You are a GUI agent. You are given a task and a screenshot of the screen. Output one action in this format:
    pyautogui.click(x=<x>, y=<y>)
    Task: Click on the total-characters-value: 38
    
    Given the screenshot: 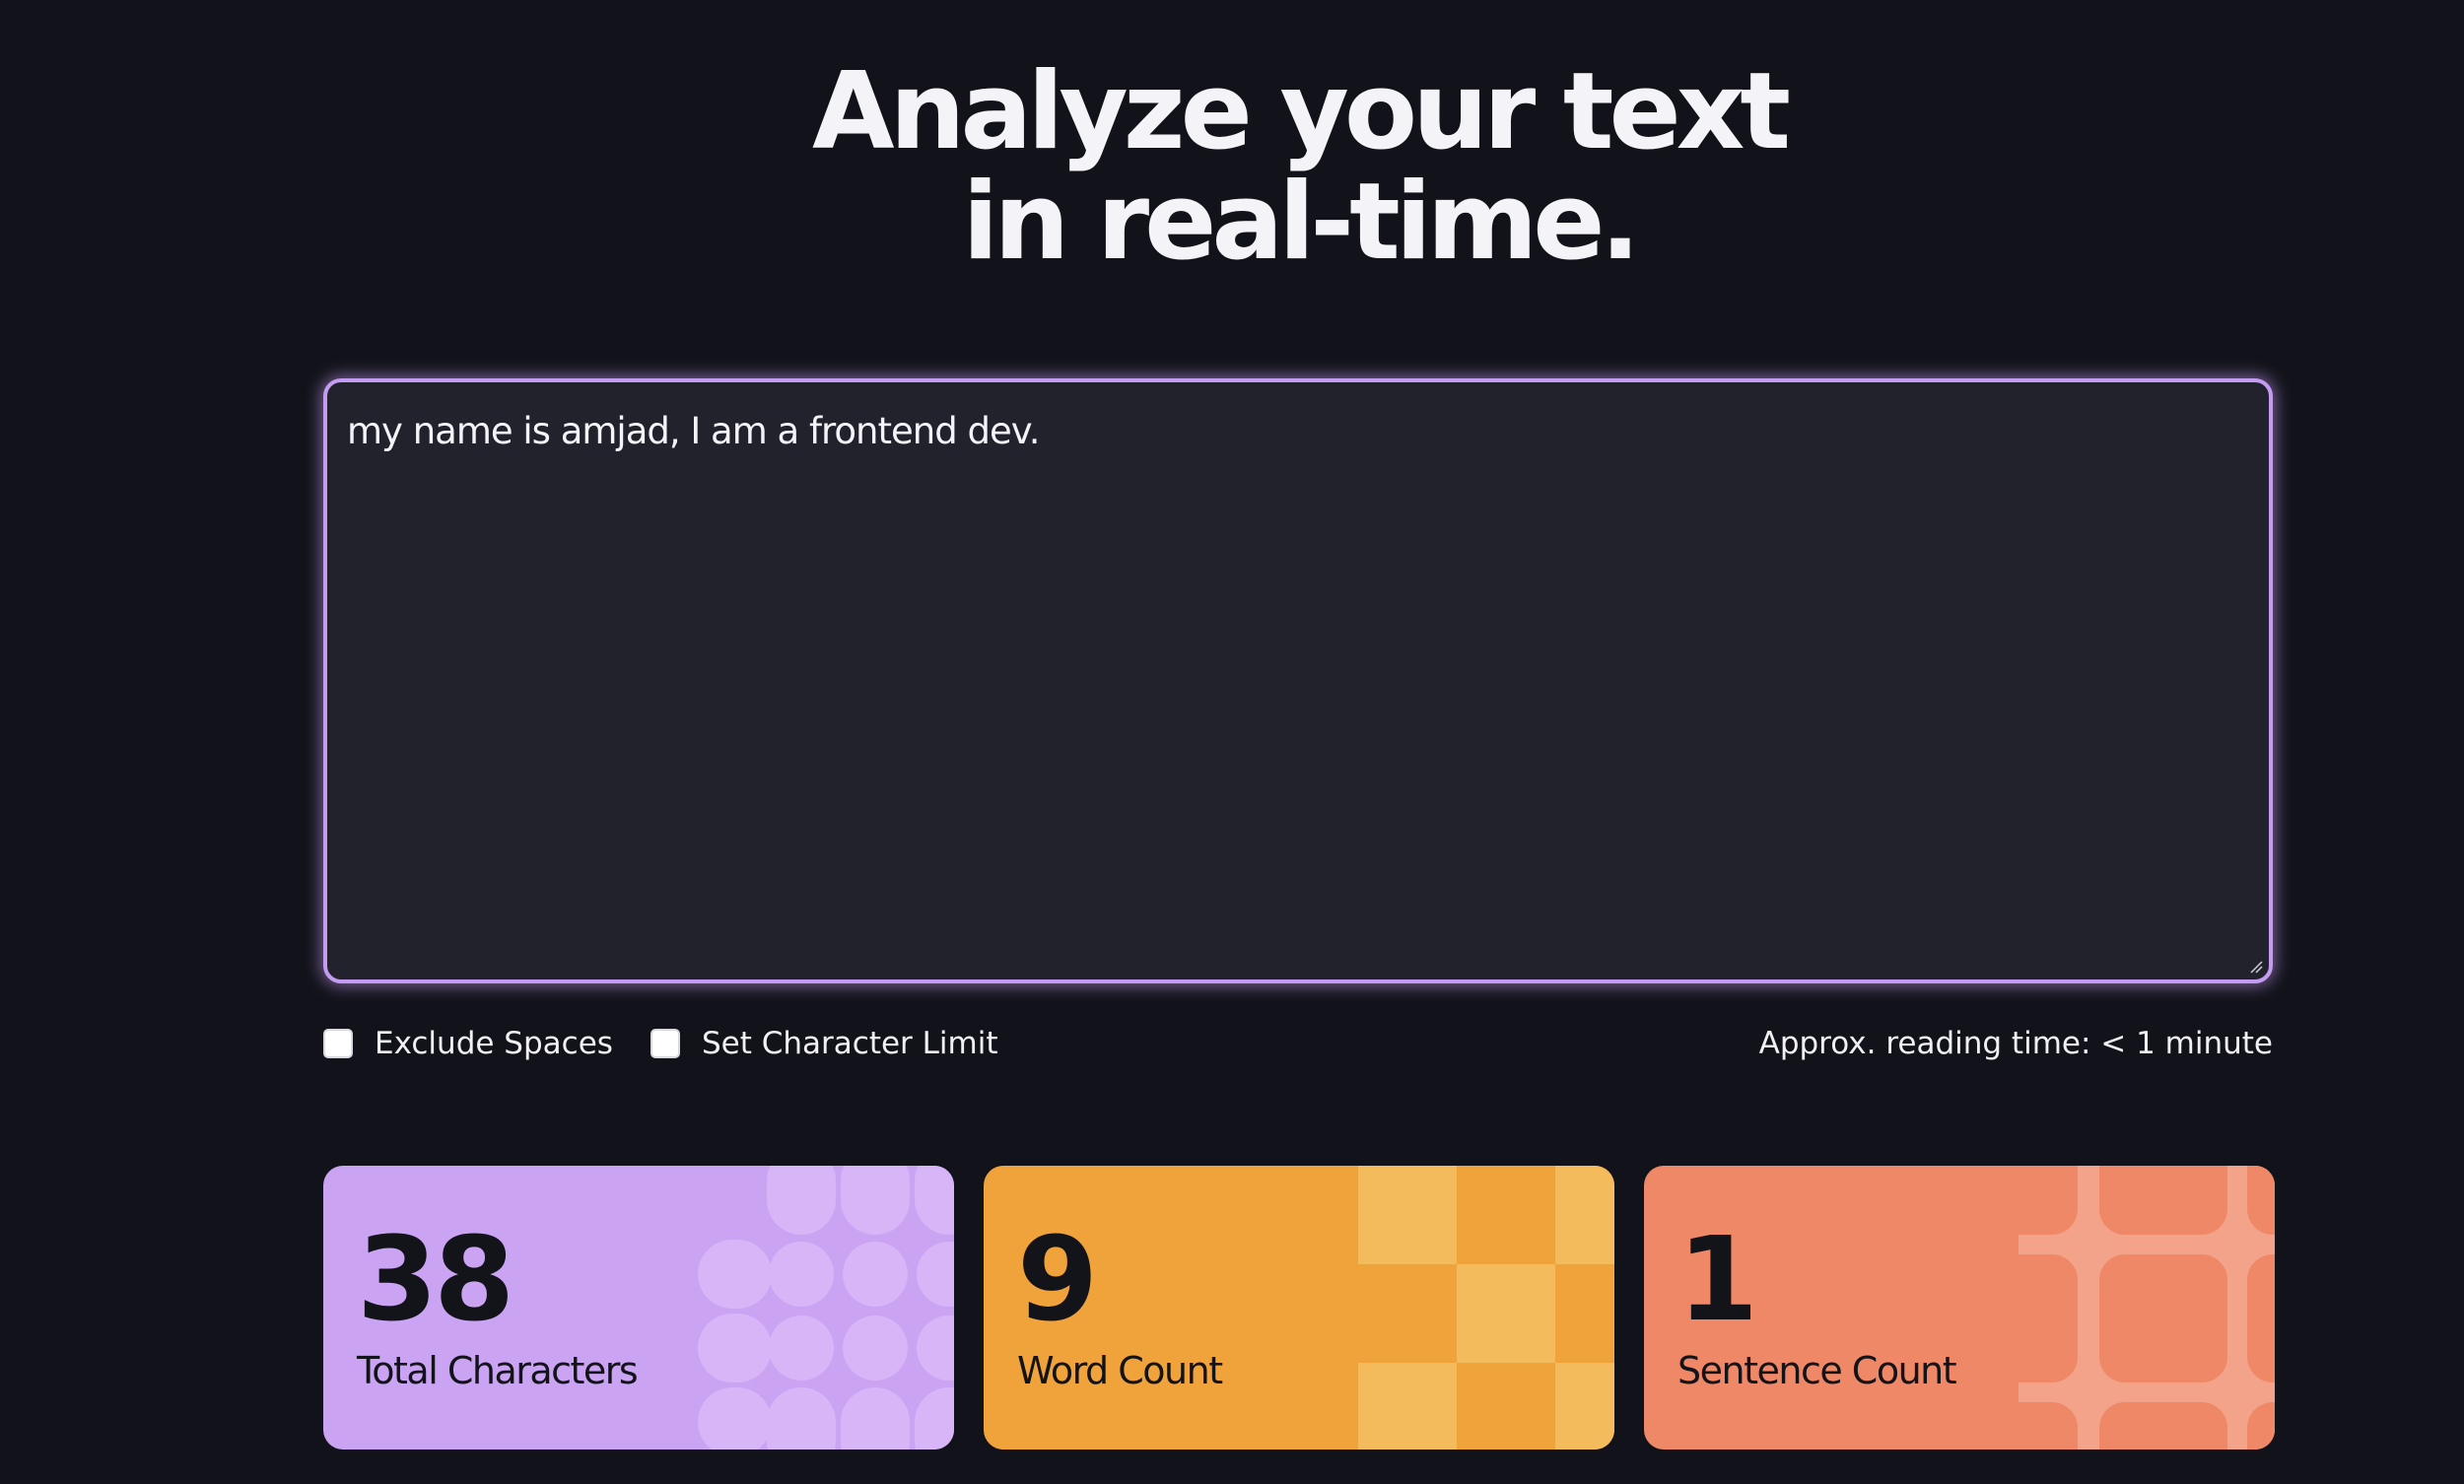 What is the action you would take?
    pyautogui.click(x=435, y=1279)
    